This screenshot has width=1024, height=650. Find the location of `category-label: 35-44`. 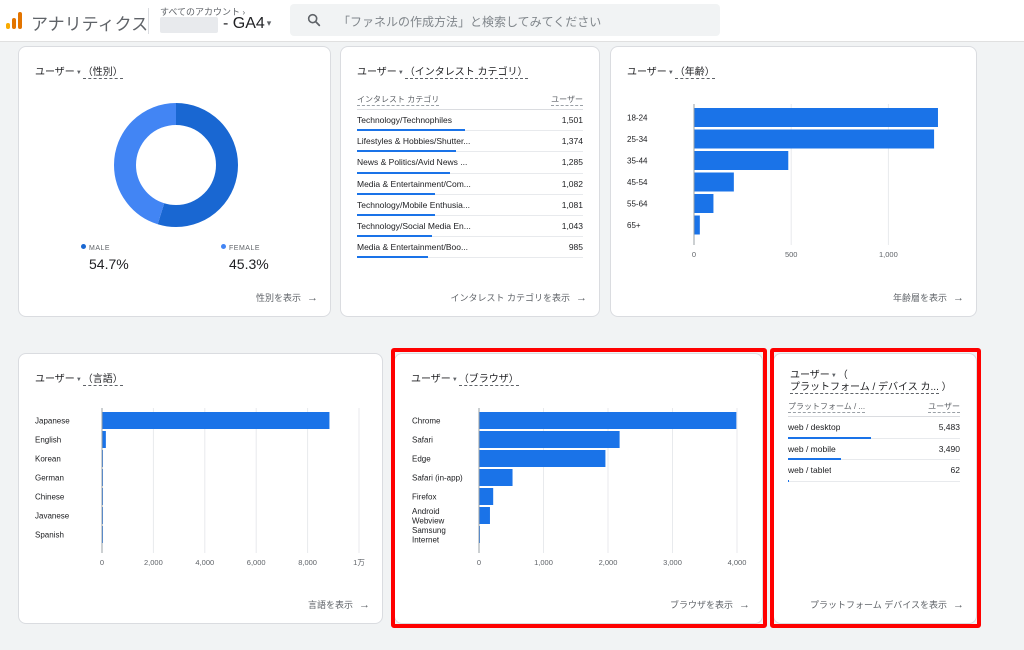

category-label: 35-44 is located at coordinates (637, 161).